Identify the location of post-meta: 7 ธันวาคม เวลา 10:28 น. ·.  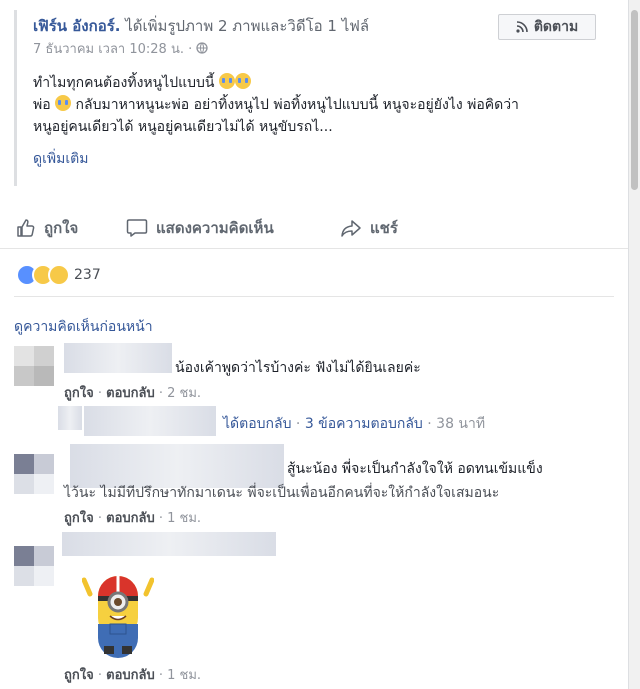
(121, 48).